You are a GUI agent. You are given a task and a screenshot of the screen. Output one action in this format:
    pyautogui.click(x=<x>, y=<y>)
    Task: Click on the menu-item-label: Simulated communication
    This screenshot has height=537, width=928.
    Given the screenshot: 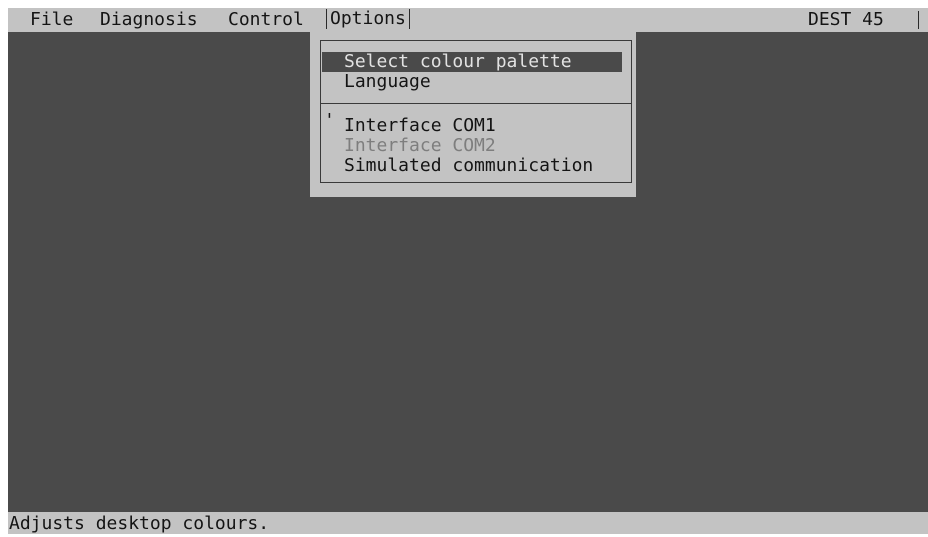 What is the action you would take?
    pyautogui.click(x=469, y=165)
    